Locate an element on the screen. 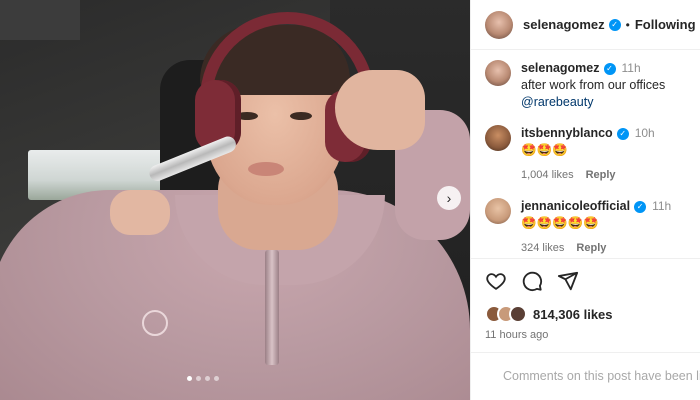 This screenshot has height=400, width=700. next-slide-button: › is located at coordinates (449, 198).